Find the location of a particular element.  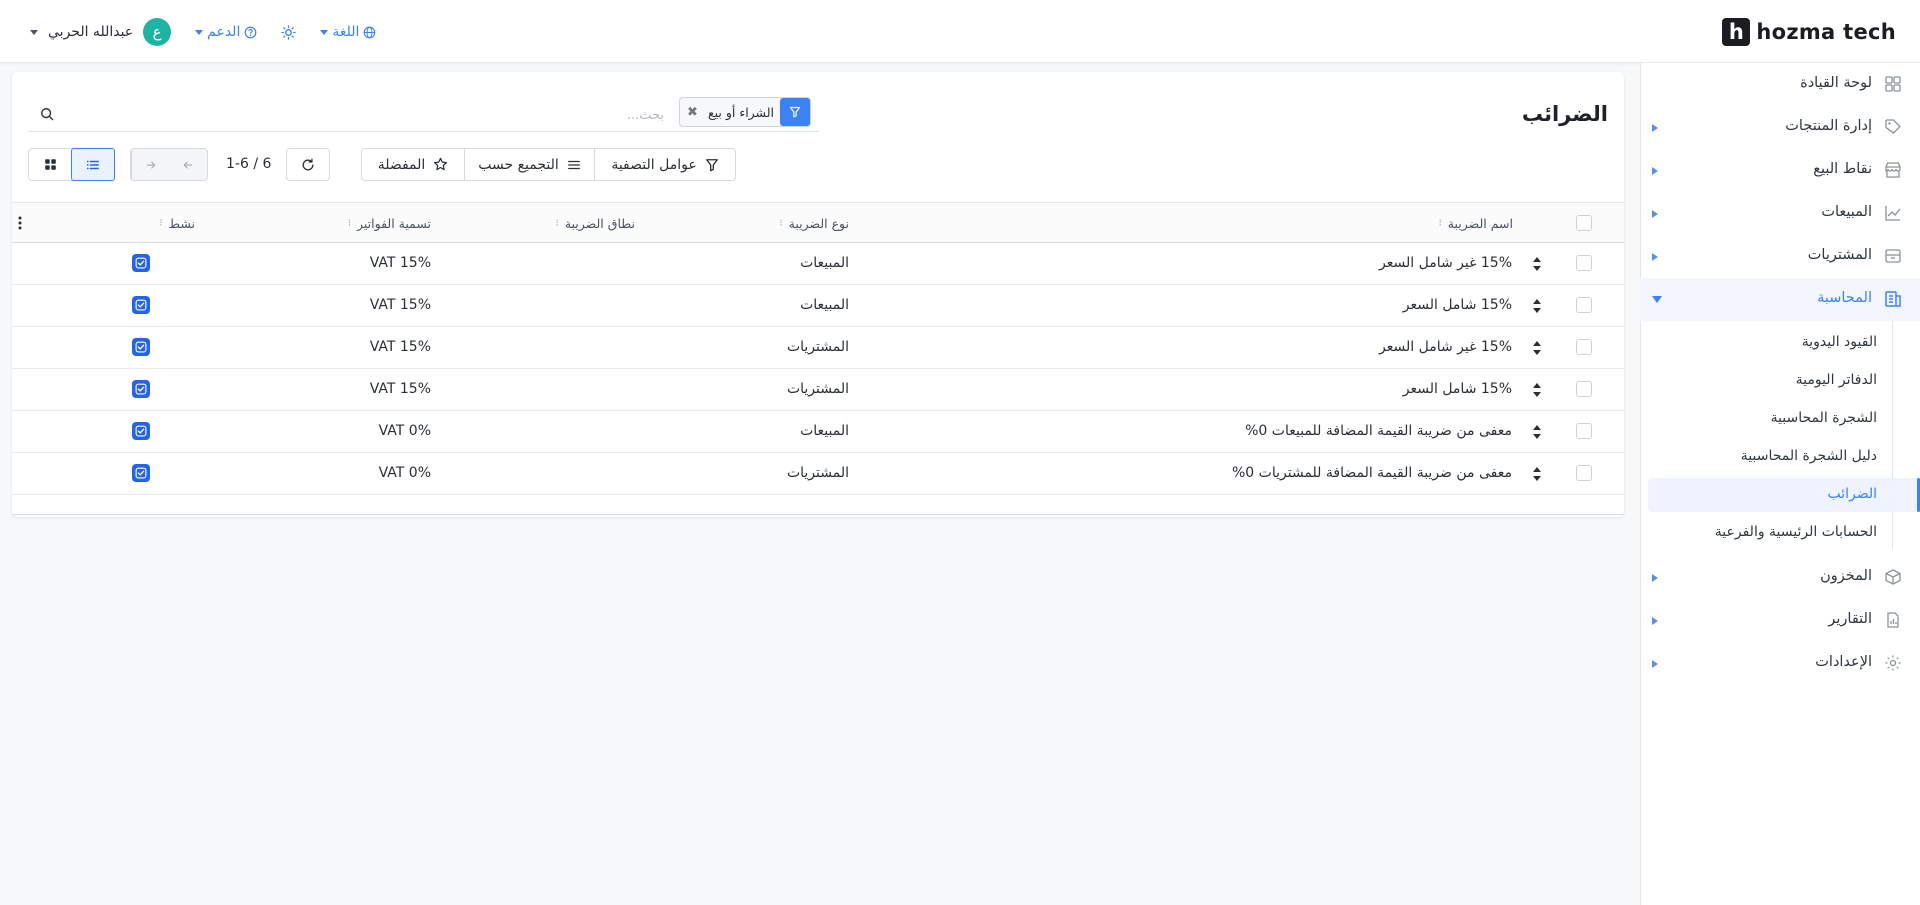

arrow-left-icon is located at coordinates (188, 164).